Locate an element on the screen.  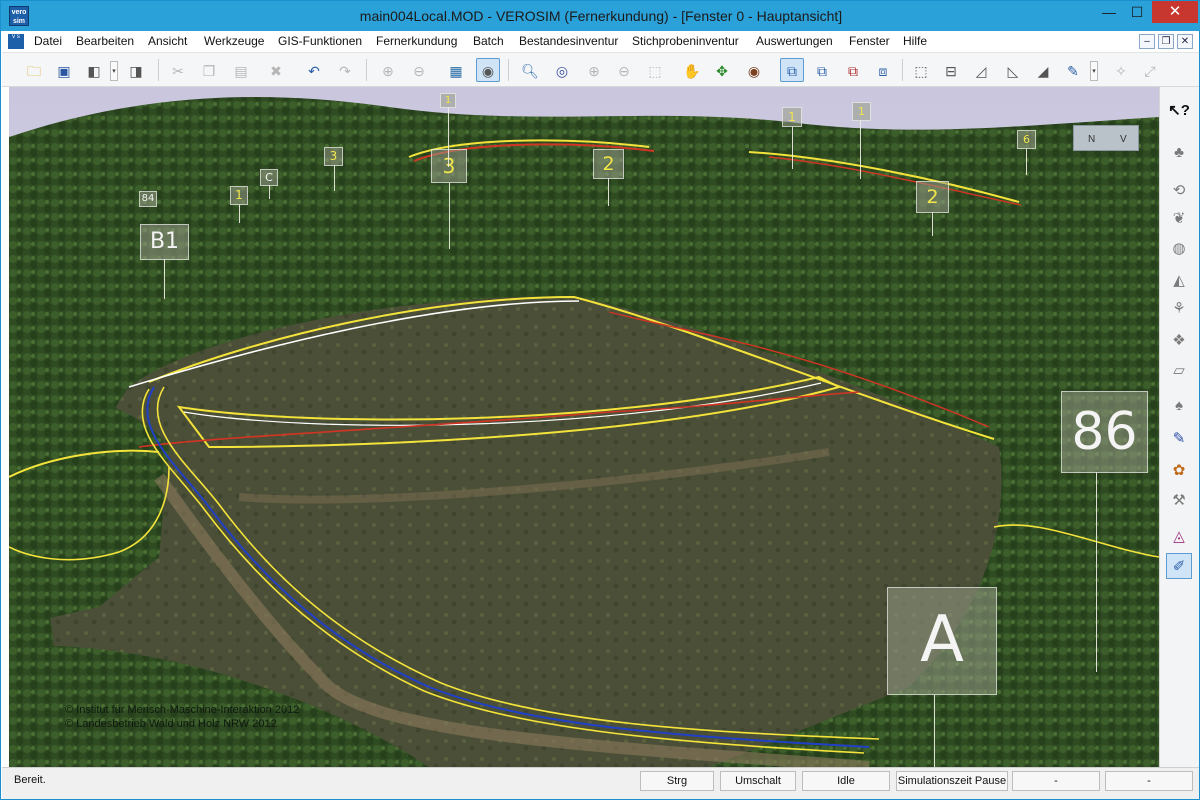
orbit-icon: ✥ is located at coordinates (722, 70).